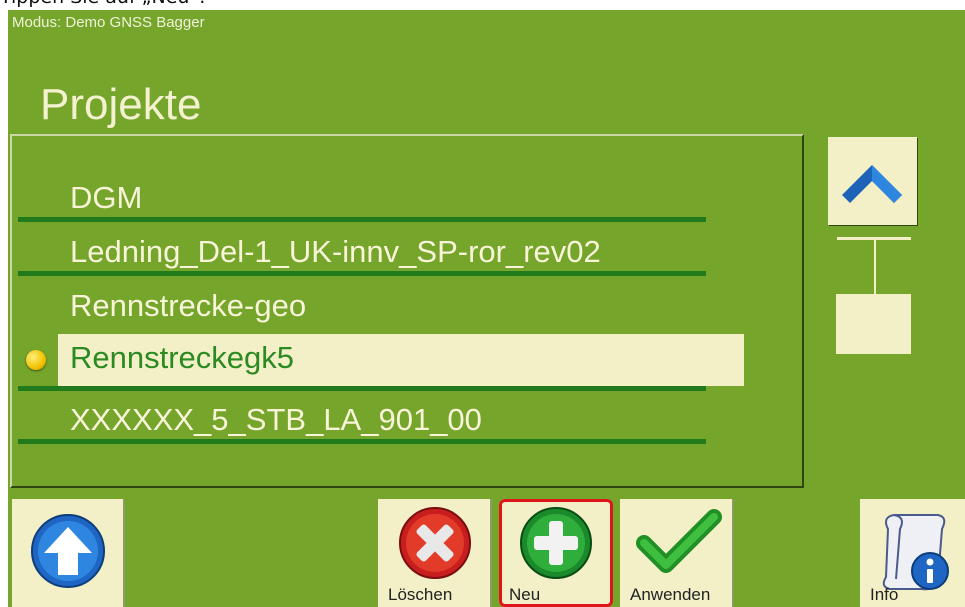 The image size is (965, 607). What do you see at coordinates (408, 306) in the screenshot?
I see `project-row-rennstrecke-geo: Rennstrecke-geo` at bounding box center [408, 306].